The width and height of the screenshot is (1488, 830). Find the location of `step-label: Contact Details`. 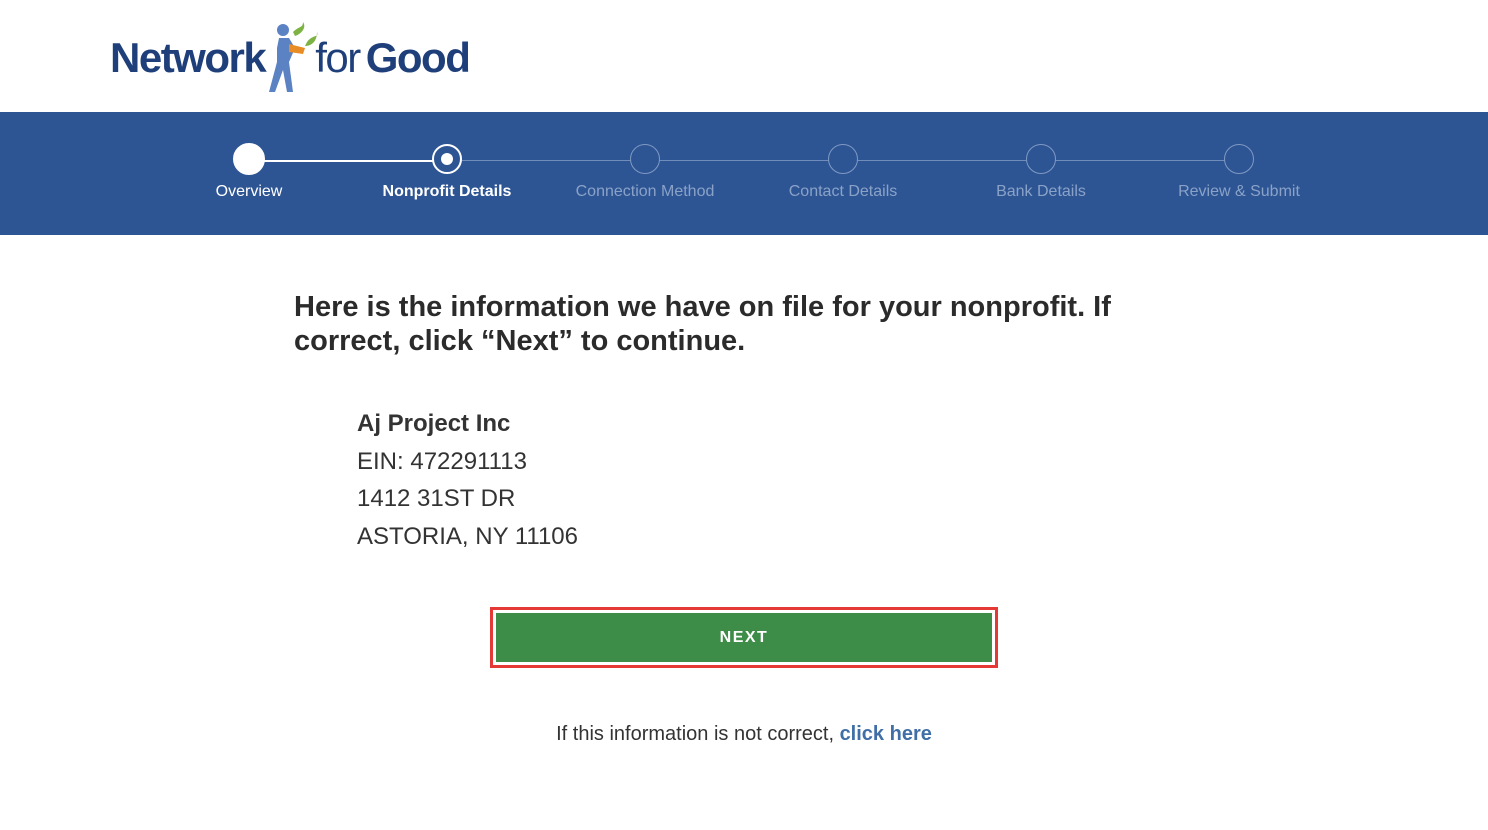

step-label: Contact Details is located at coordinates (843, 191).